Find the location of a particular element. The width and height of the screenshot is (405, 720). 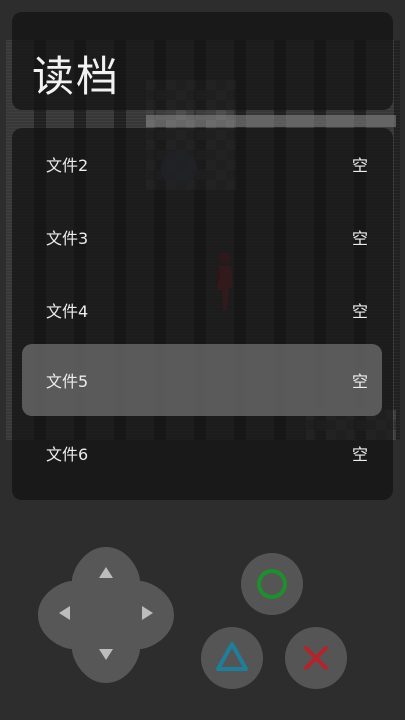

page-title: 读档 is located at coordinates (76, 76).